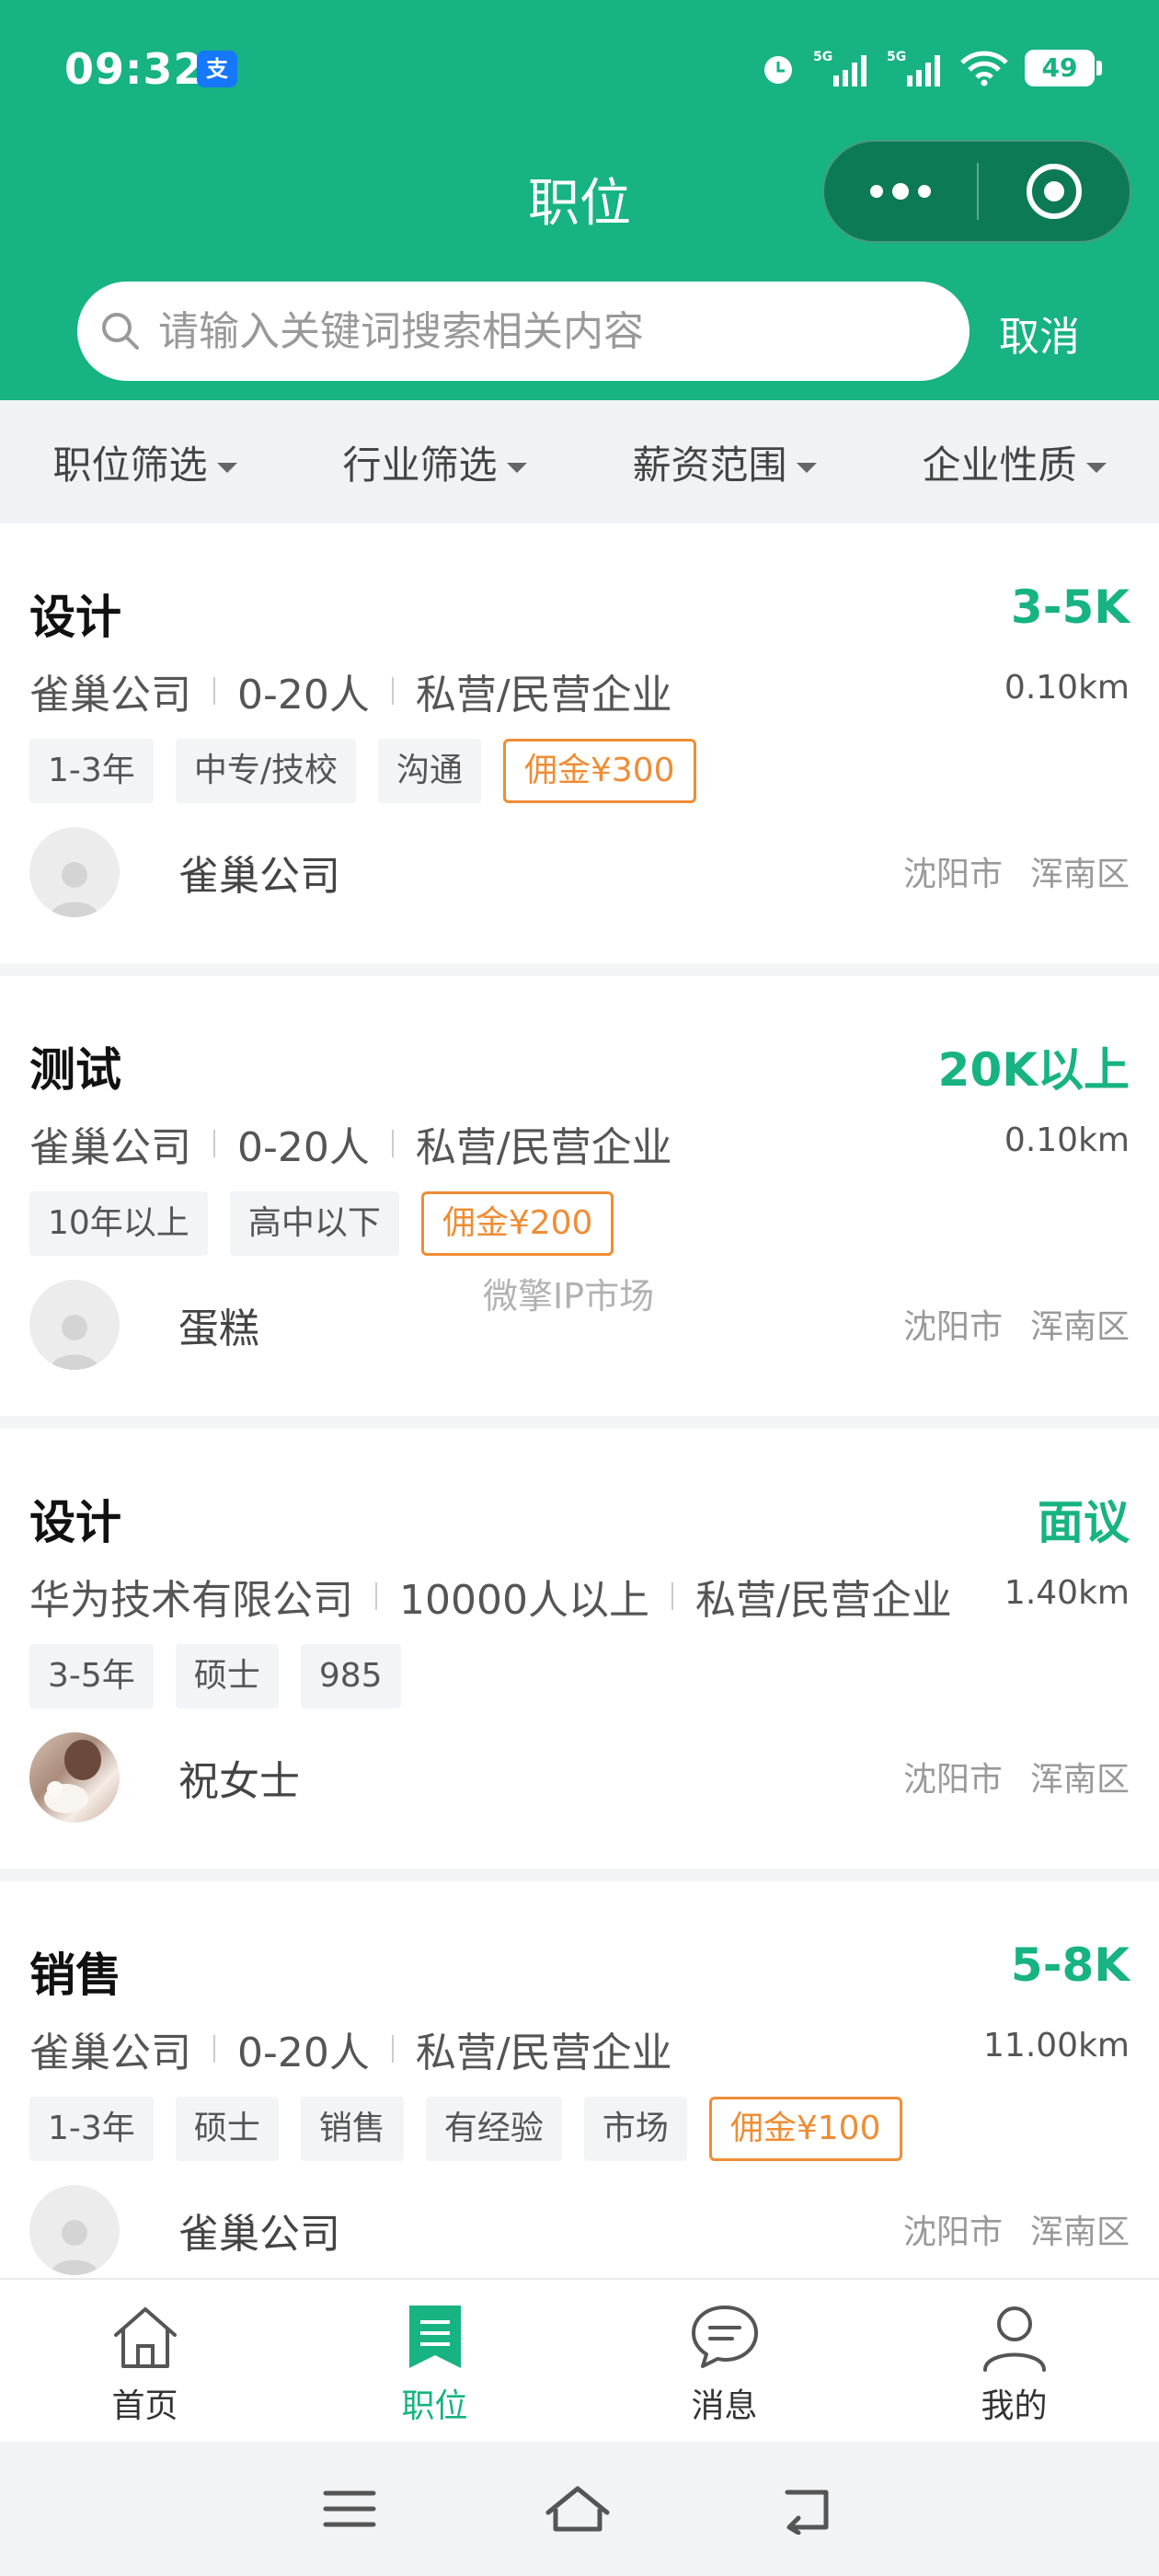 This screenshot has width=1159, height=2576. What do you see at coordinates (321, 1223) in the screenshot?
I see `job-tags: 10年以上 高中以下 佣金¥200` at bounding box center [321, 1223].